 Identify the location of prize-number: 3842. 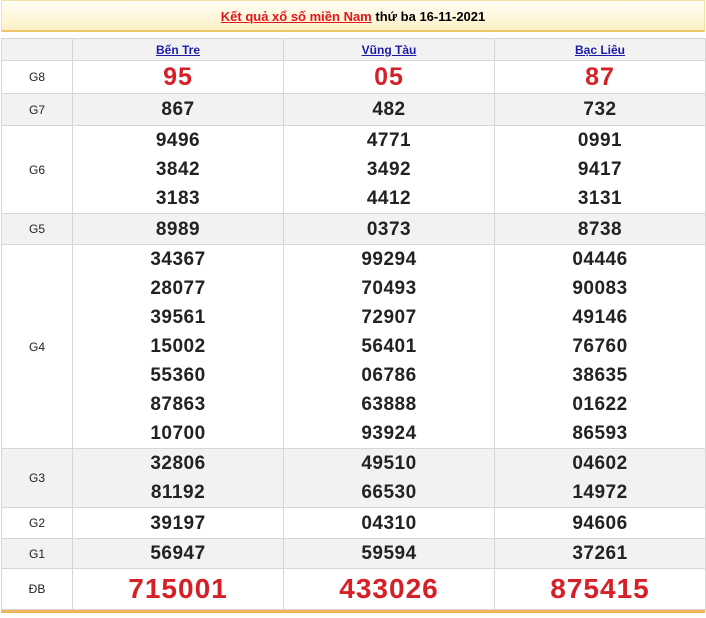
(178, 169).